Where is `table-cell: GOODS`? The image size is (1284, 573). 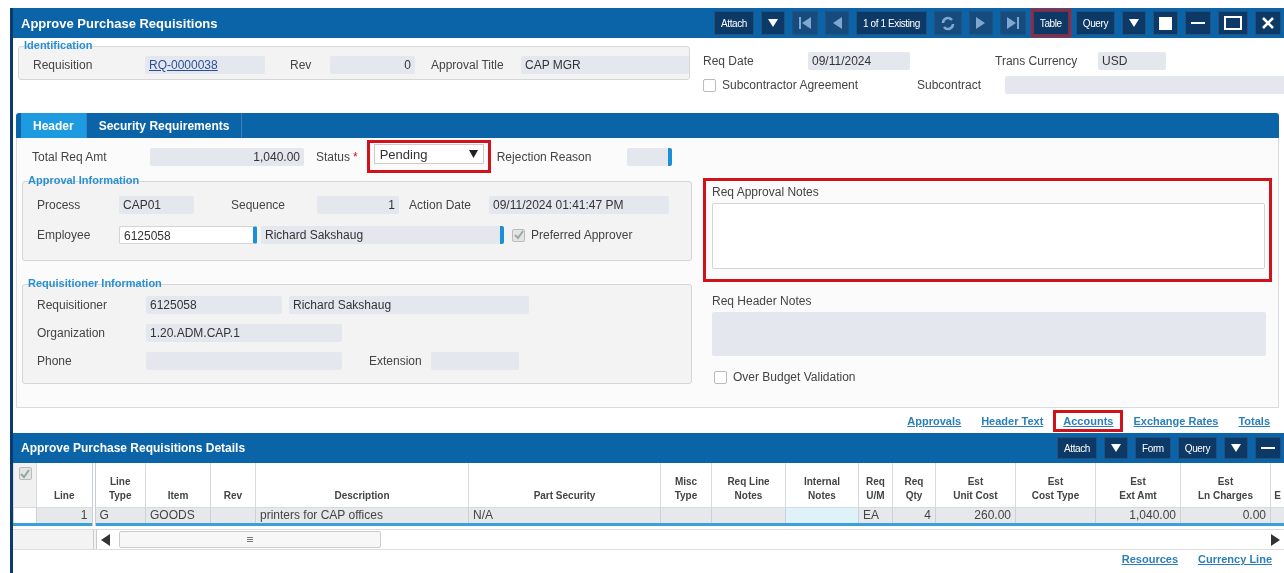
table-cell: GOODS is located at coordinates (172, 515).